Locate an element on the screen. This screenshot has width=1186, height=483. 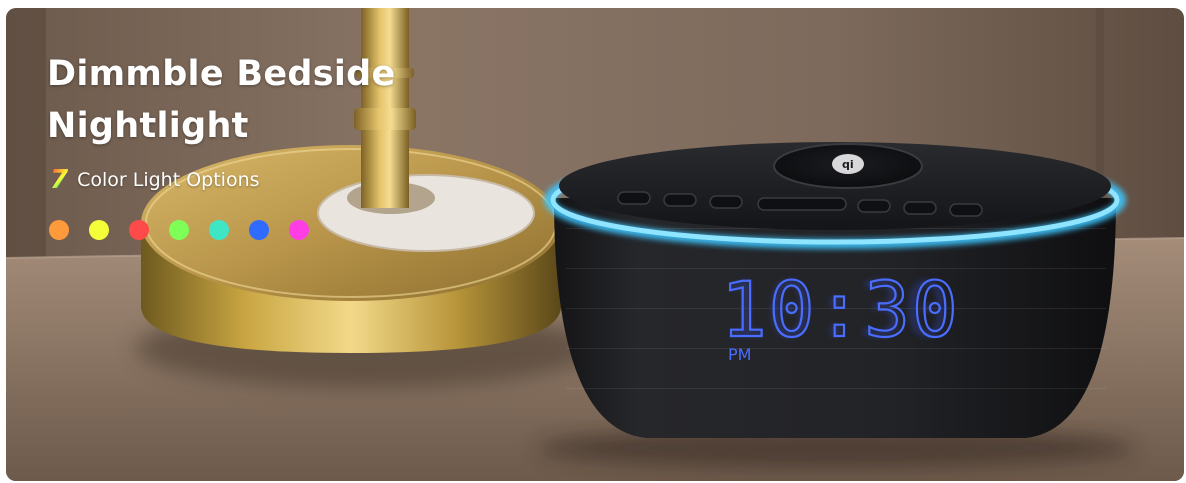
svg-text: 10:30 is located at coordinates (840, 309).